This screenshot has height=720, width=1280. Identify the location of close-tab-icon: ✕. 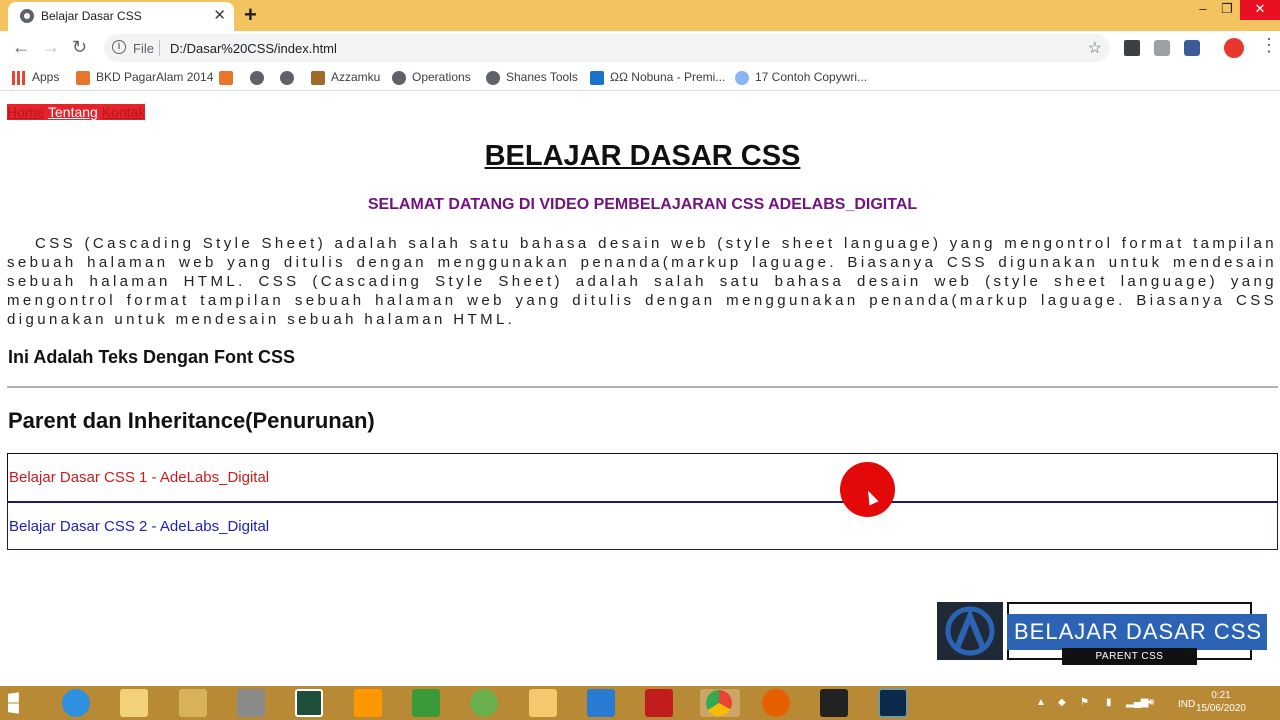
(219, 15).